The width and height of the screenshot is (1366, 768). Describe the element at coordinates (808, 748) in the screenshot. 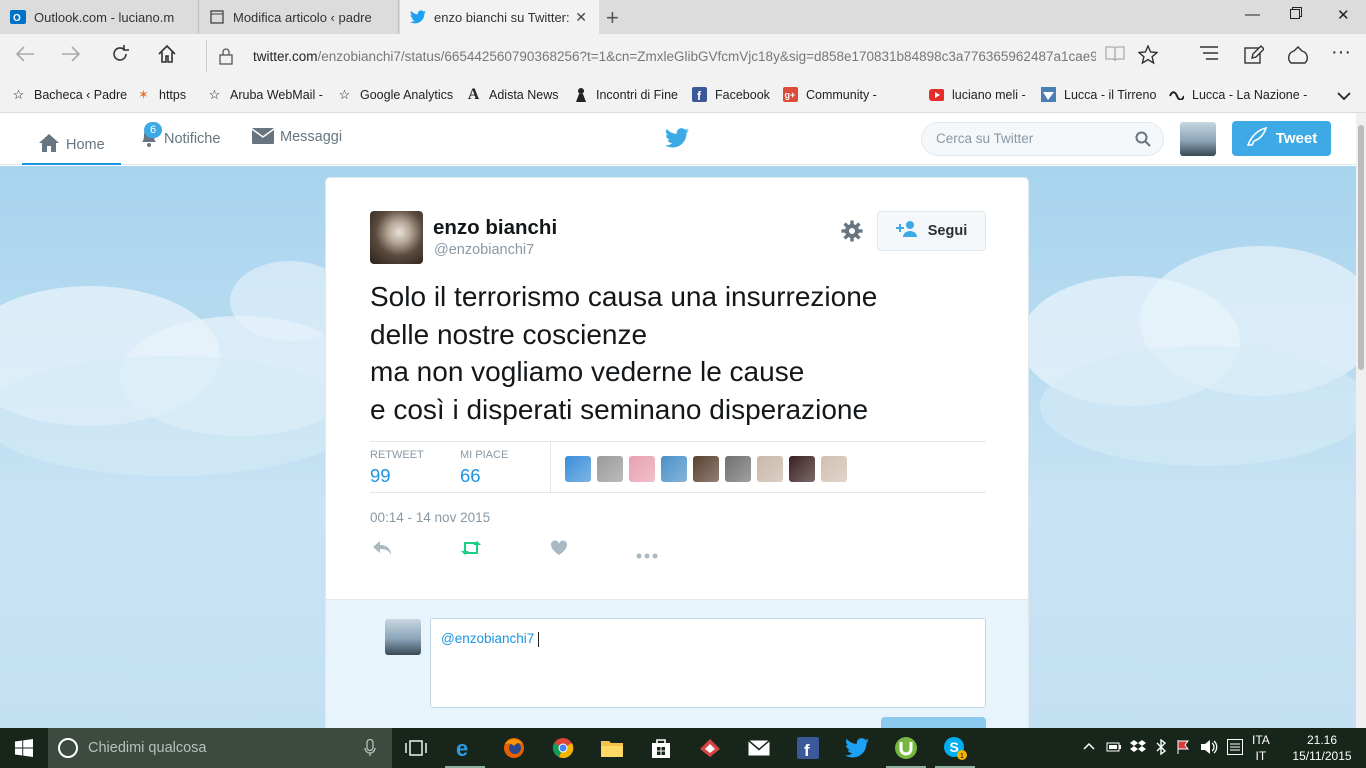

I see `facebook-app-icon: f` at that location.